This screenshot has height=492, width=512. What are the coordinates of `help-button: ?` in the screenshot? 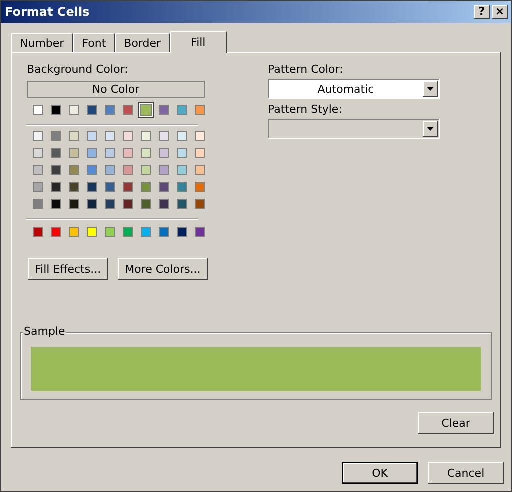 It's located at (482, 12).